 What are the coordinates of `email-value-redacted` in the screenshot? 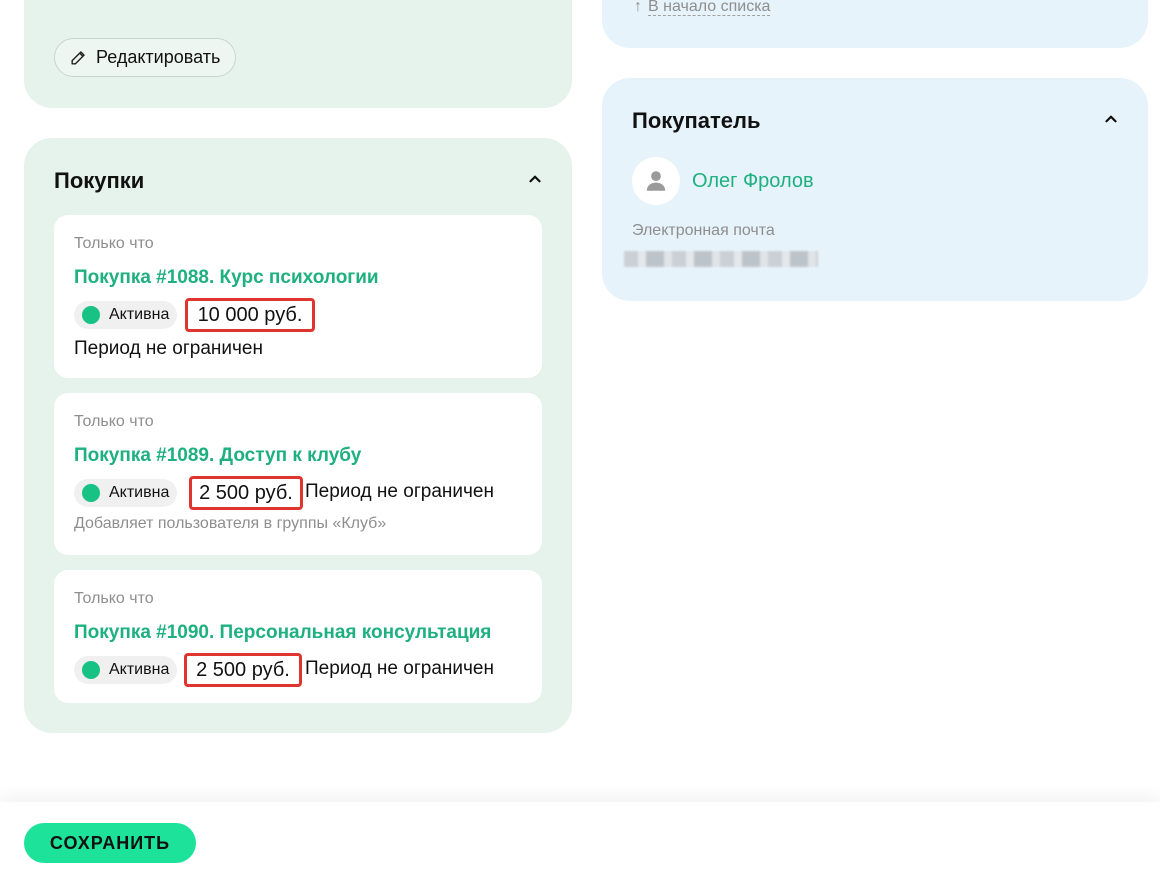 It's located at (721, 259).